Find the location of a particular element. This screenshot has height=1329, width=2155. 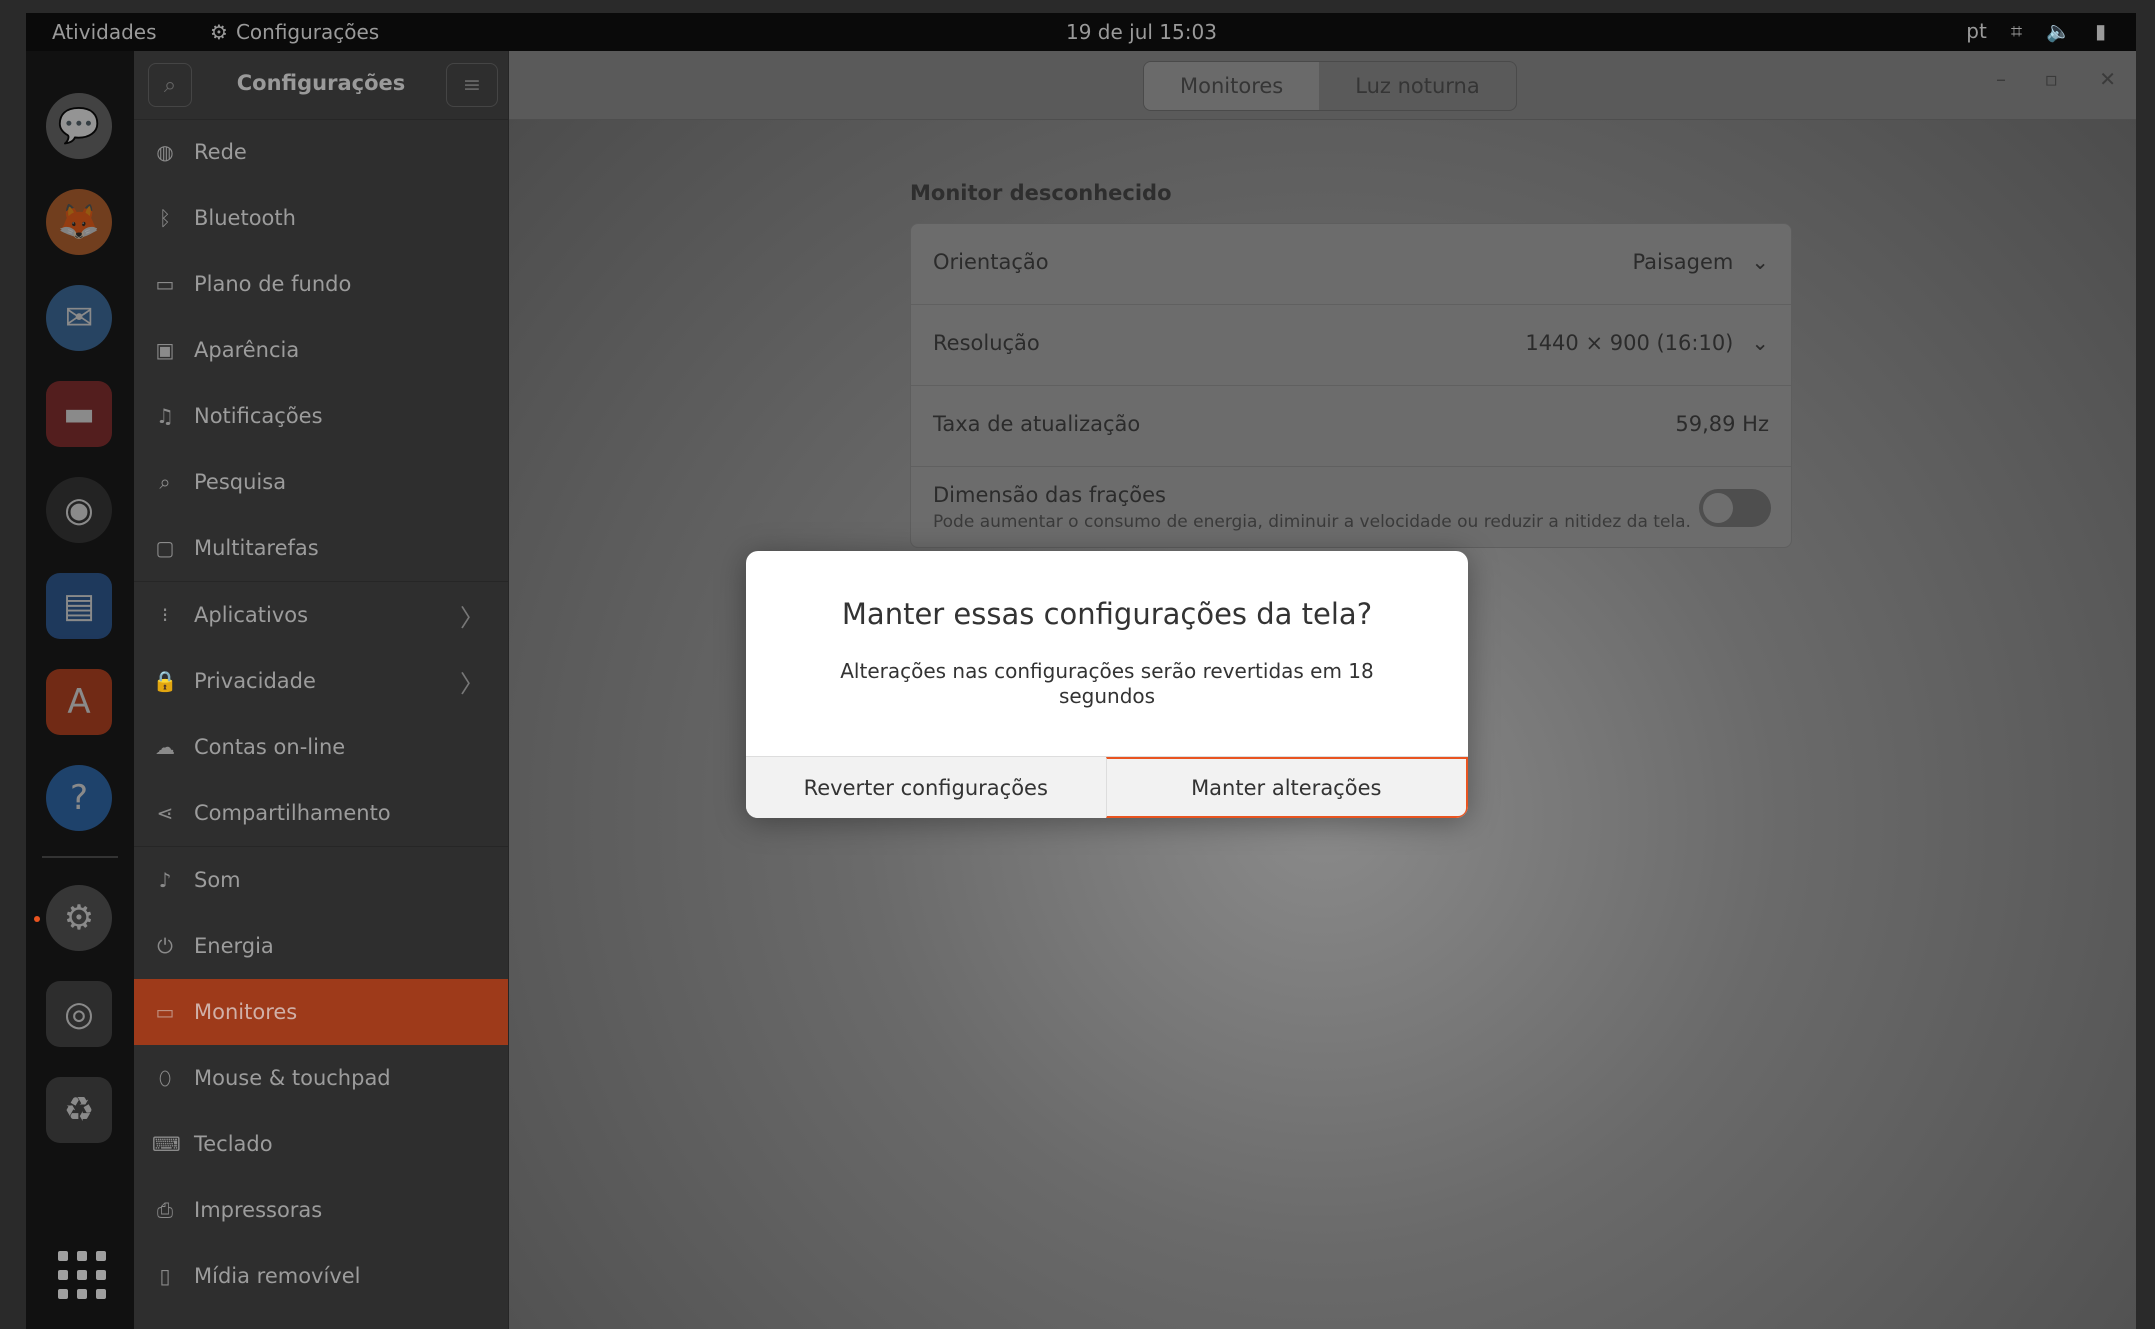

files-icon: ▬ is located at coordinates (79, 414).